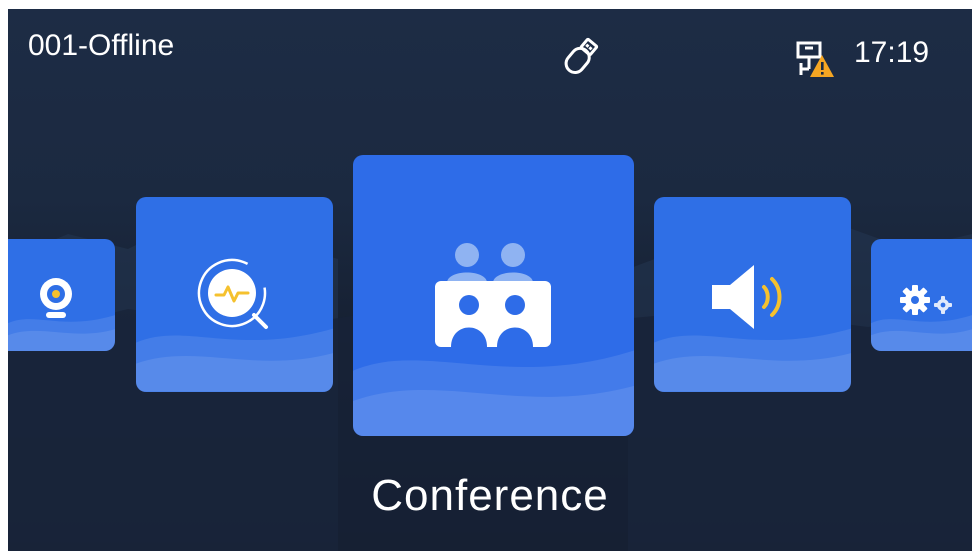  What do you see at coordinates (101, 45) in the screenshot?
I see `device-status-label: 001-Offline` at bounding box center [101, 45].